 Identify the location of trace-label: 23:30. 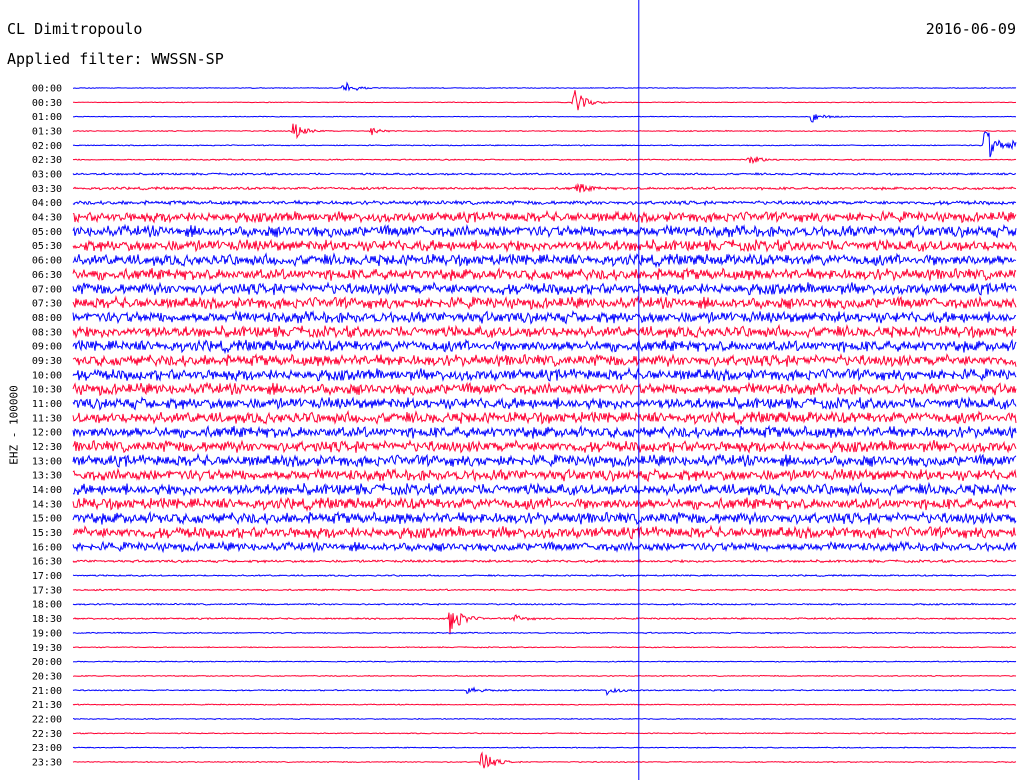
(47, 762).